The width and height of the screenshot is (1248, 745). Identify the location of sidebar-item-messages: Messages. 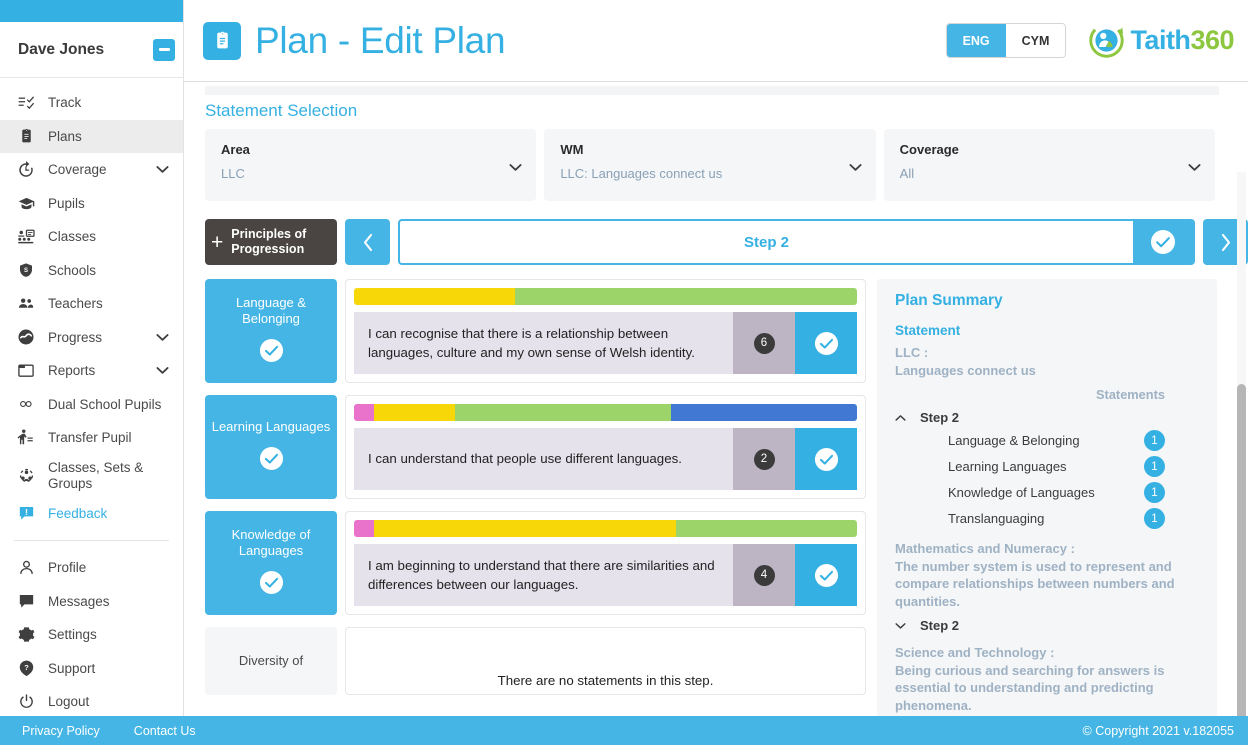
(91, 602).